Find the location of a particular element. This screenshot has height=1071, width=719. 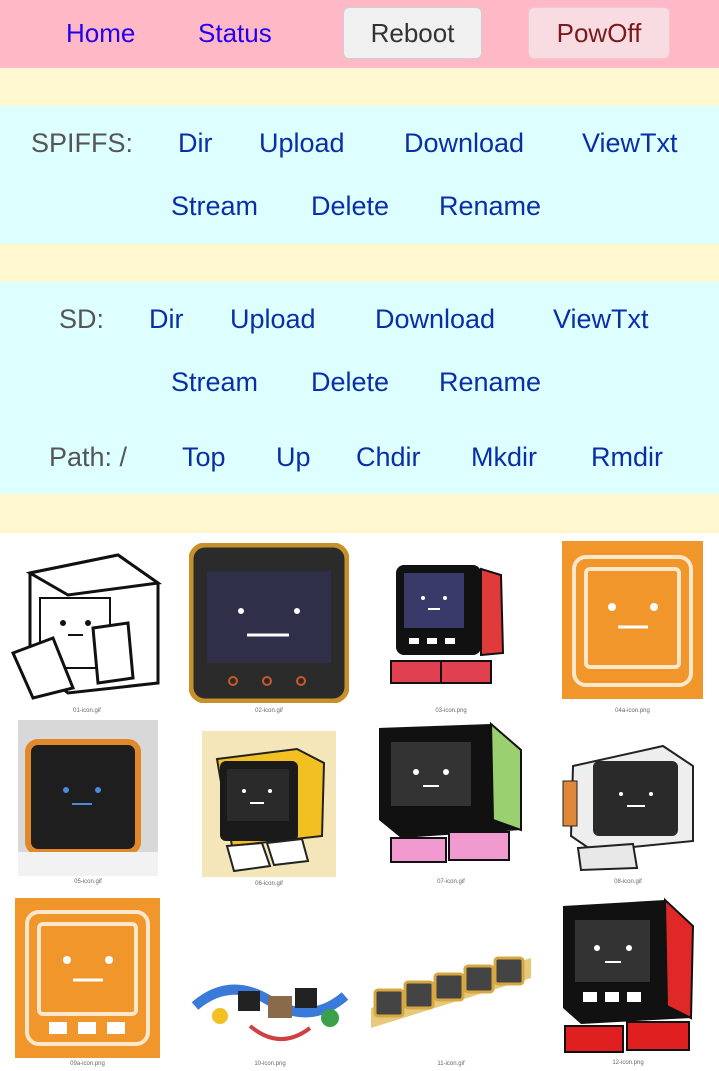

gallery-caption: 09a-icon.png is located at coordinates (87, 1064).